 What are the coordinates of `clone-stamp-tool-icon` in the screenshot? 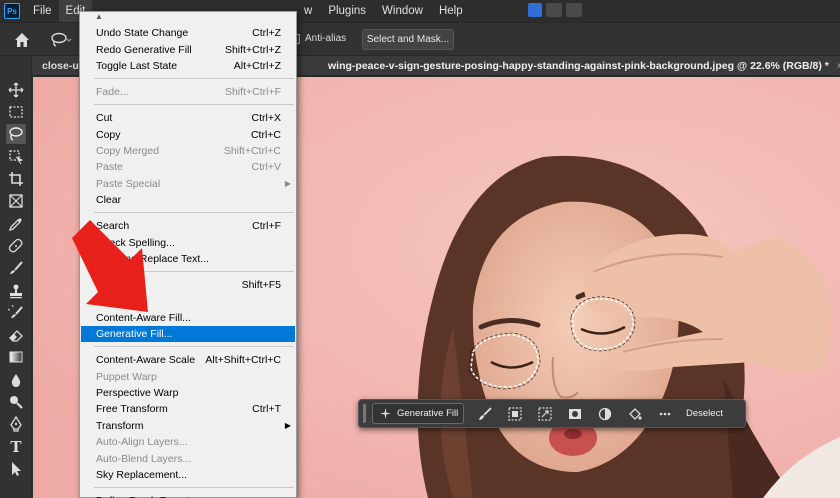 It's located at (16, 291).